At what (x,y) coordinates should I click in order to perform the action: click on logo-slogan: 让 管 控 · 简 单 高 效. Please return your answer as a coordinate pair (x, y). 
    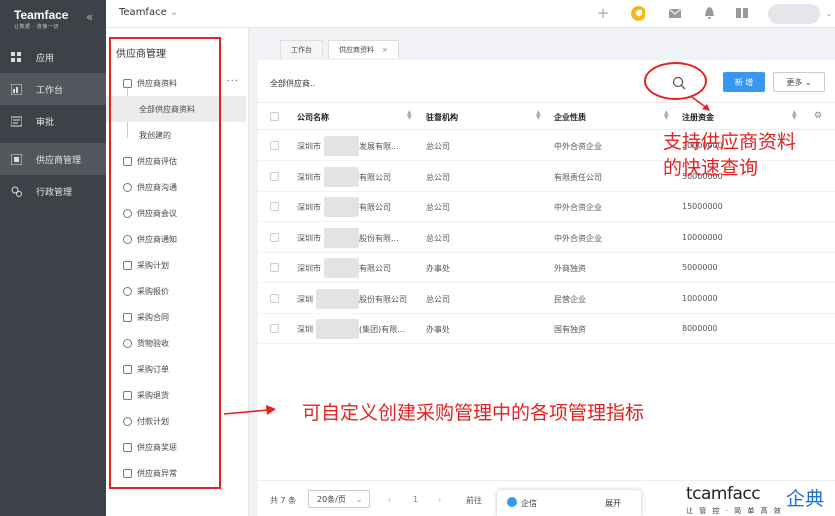
    Looking at the image, I should click on (734, 511).